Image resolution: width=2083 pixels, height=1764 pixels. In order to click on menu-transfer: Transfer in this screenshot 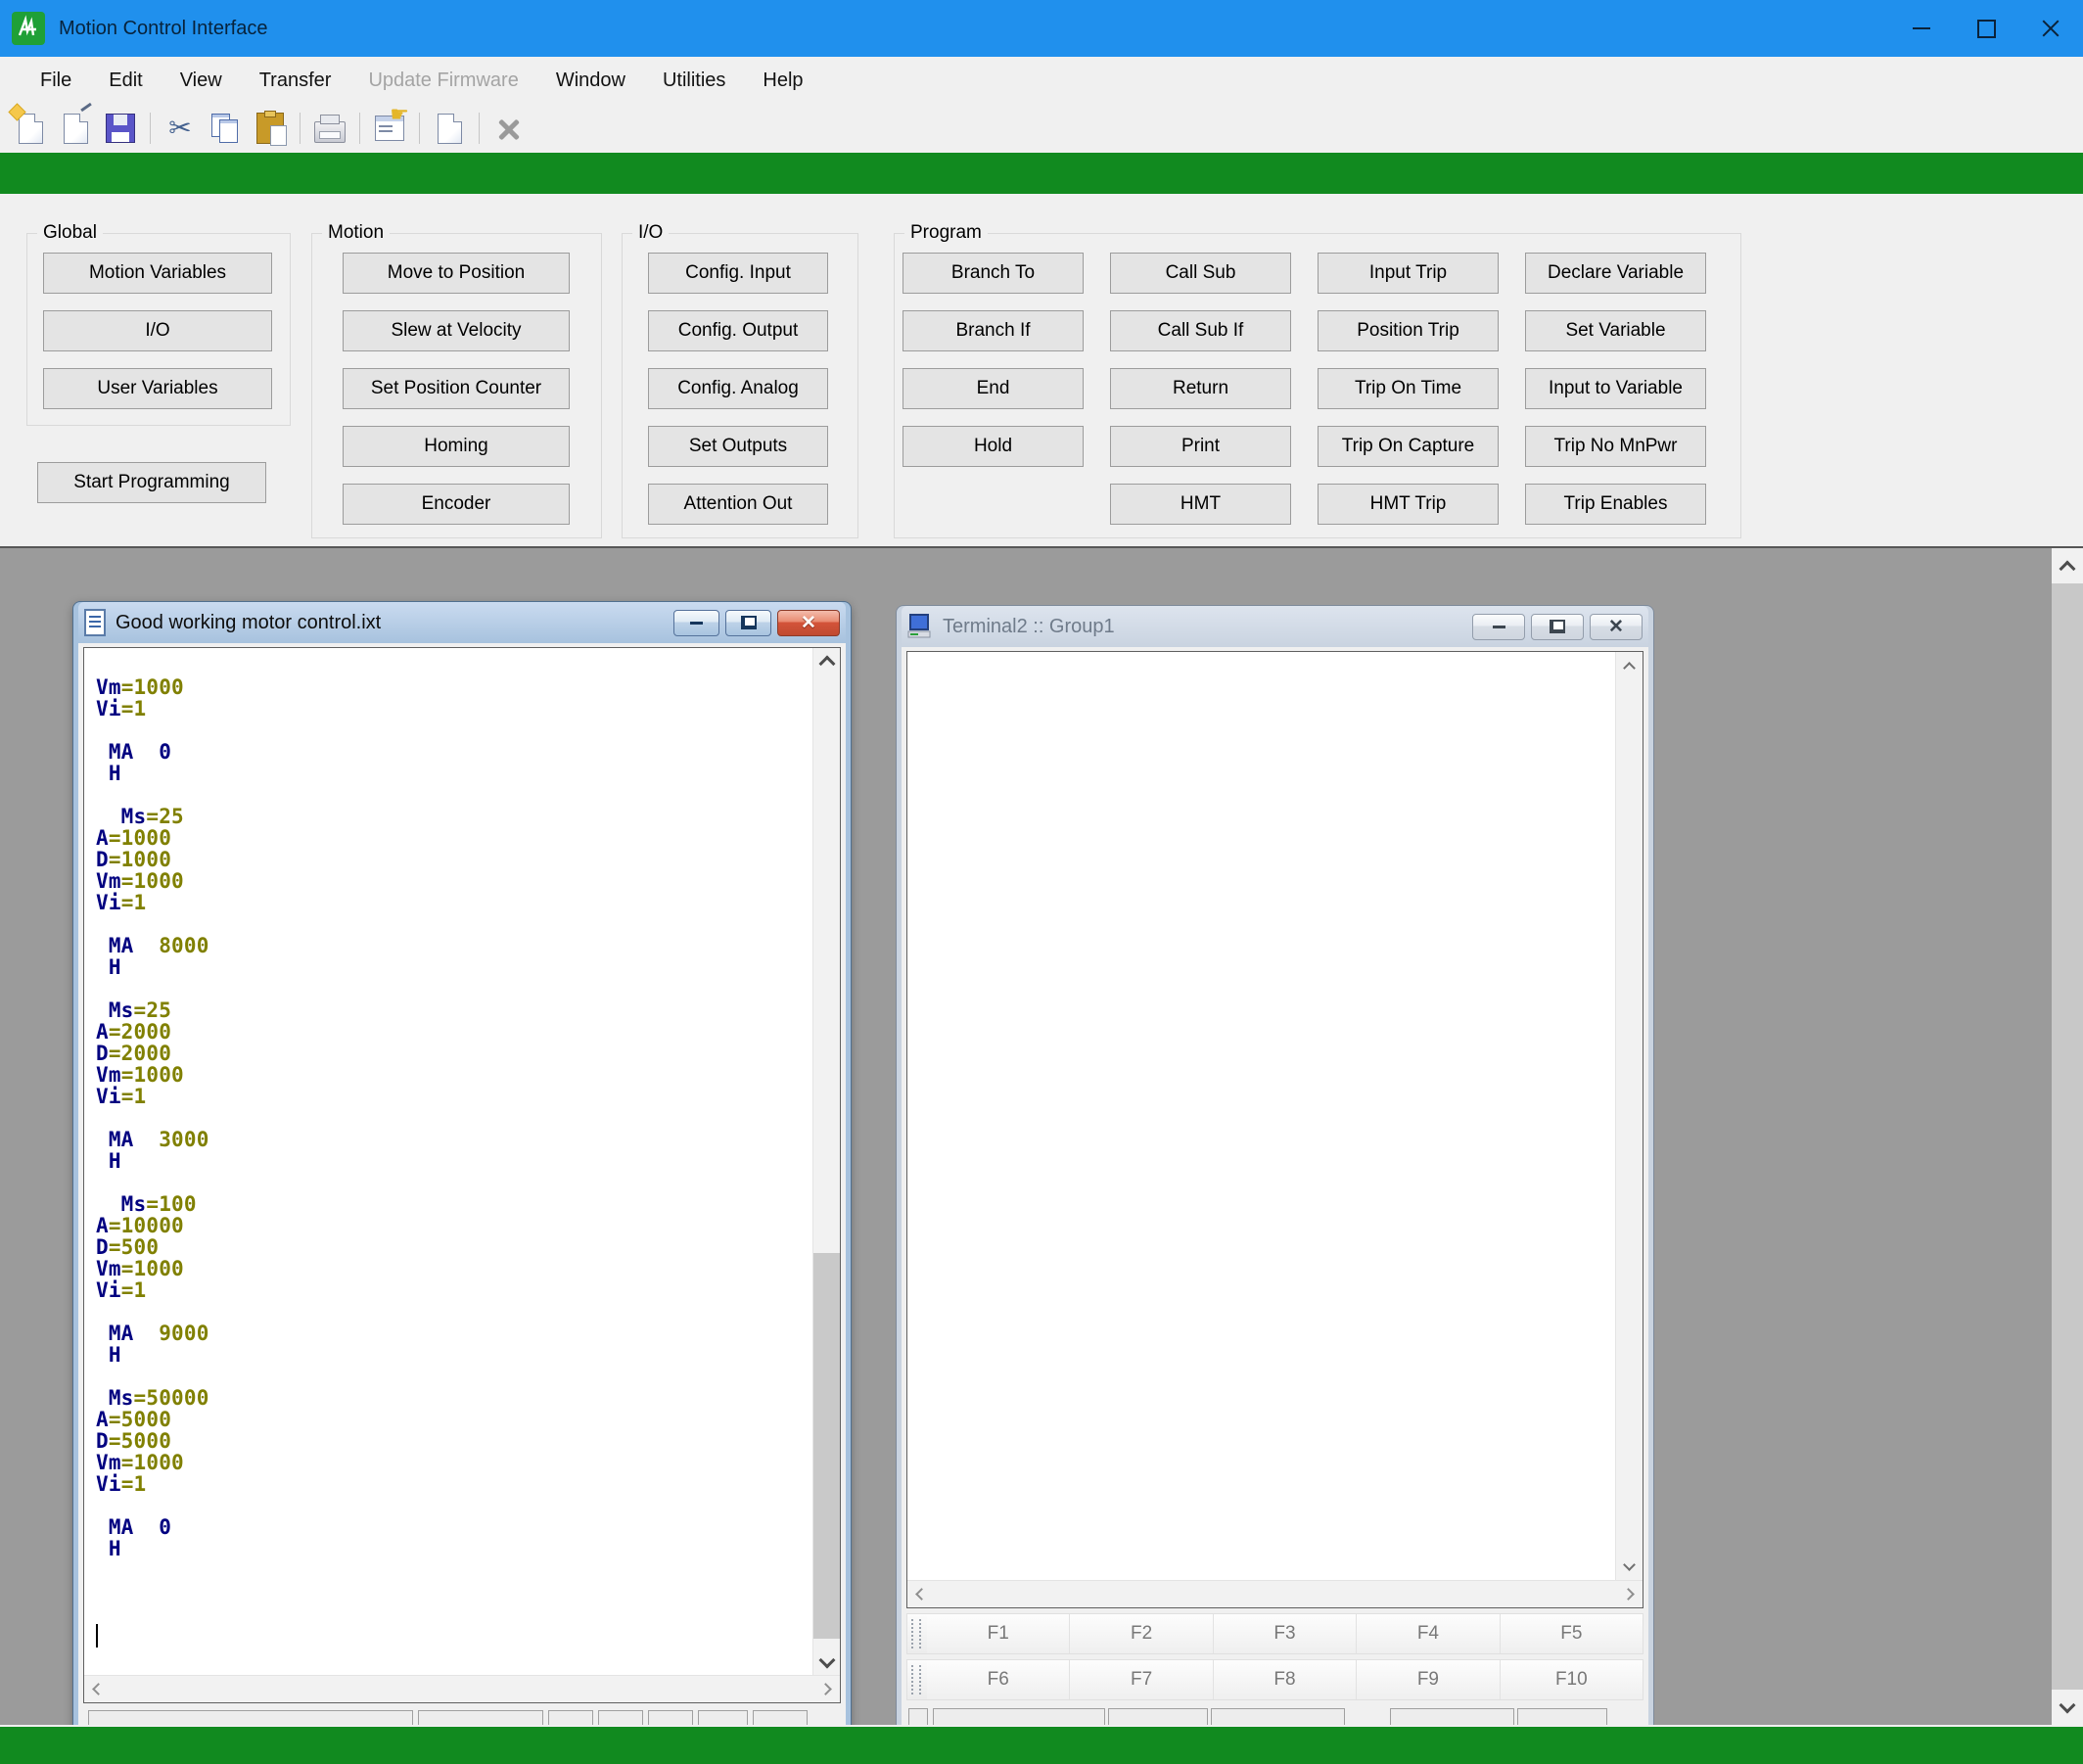, I will do `click(295, 80)`.